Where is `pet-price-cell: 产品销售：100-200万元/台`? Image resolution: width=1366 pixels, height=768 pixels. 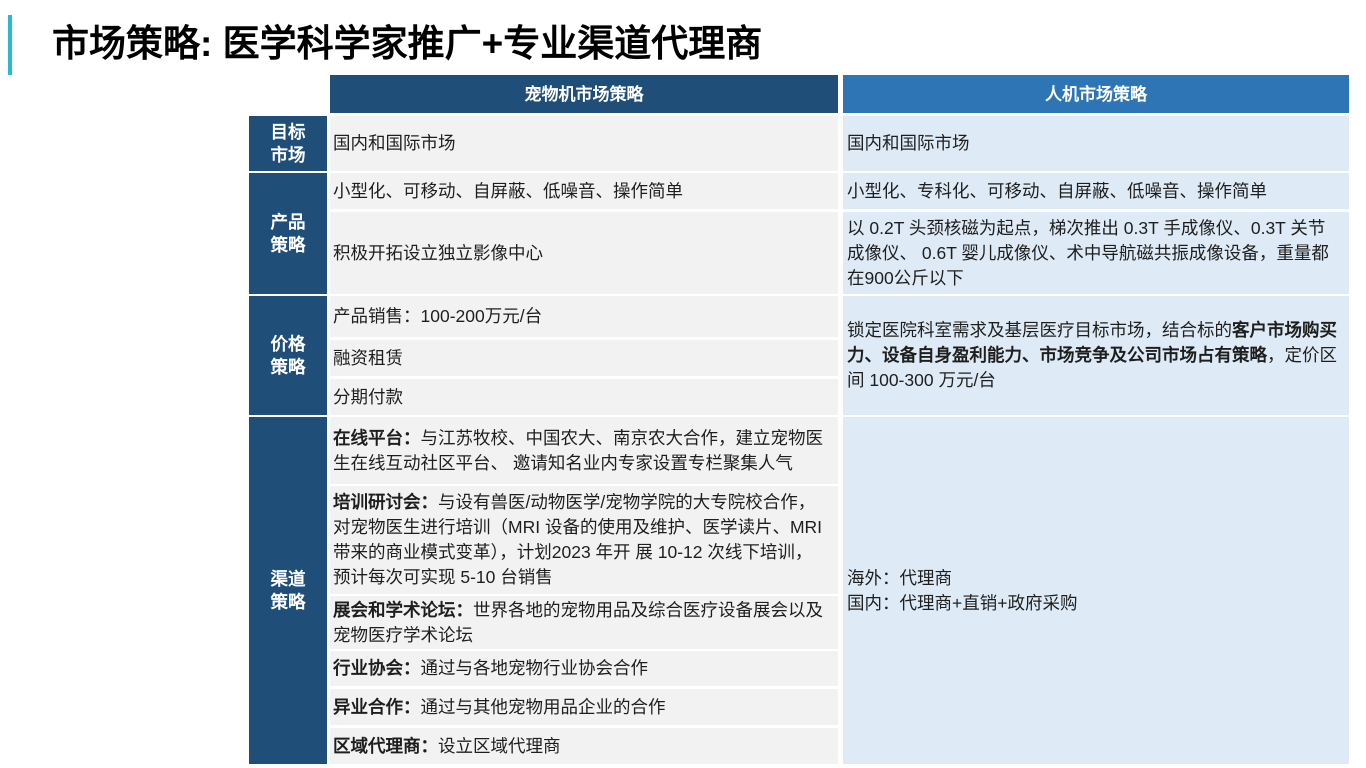
pet-price-cell: 产品销售：100-200万元/台 is located at coordinates (584, 316).